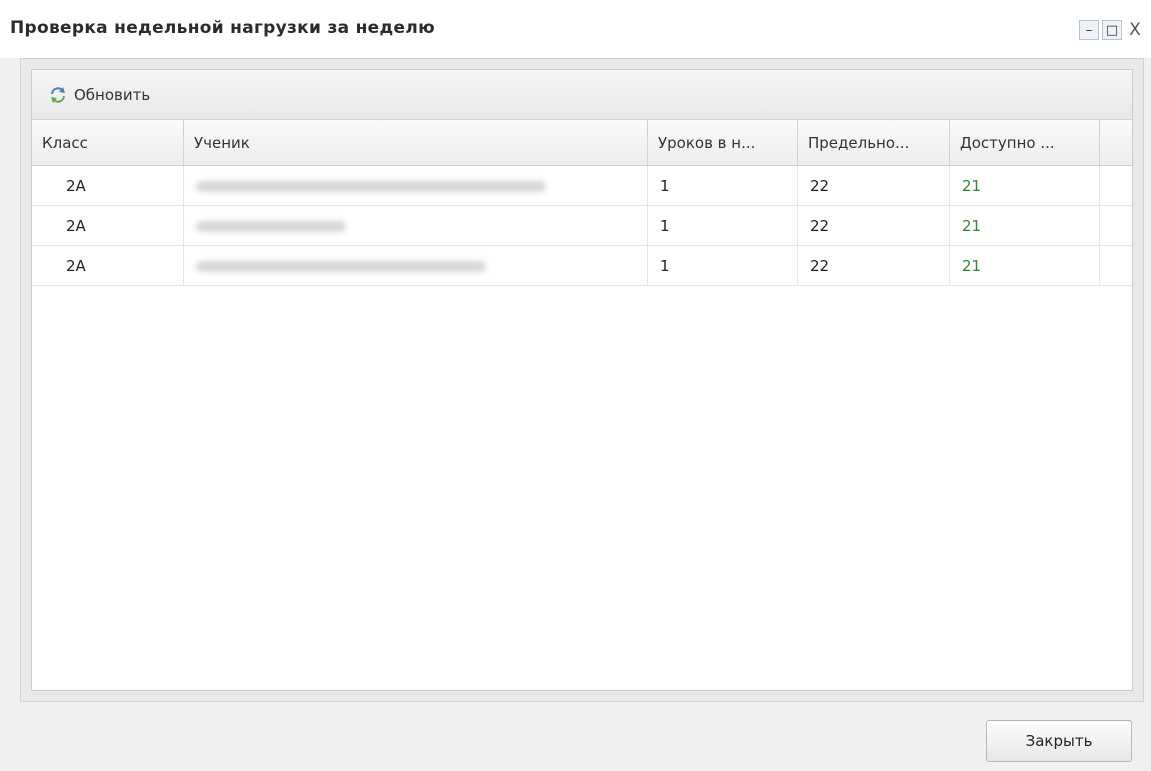 Image resolution: width=1151 pixels, height=771 pixels. What do you see at coordinates (582, 95) in the screenshot?
I see `toolbar: Обновить` at bounding box center [582, 95].